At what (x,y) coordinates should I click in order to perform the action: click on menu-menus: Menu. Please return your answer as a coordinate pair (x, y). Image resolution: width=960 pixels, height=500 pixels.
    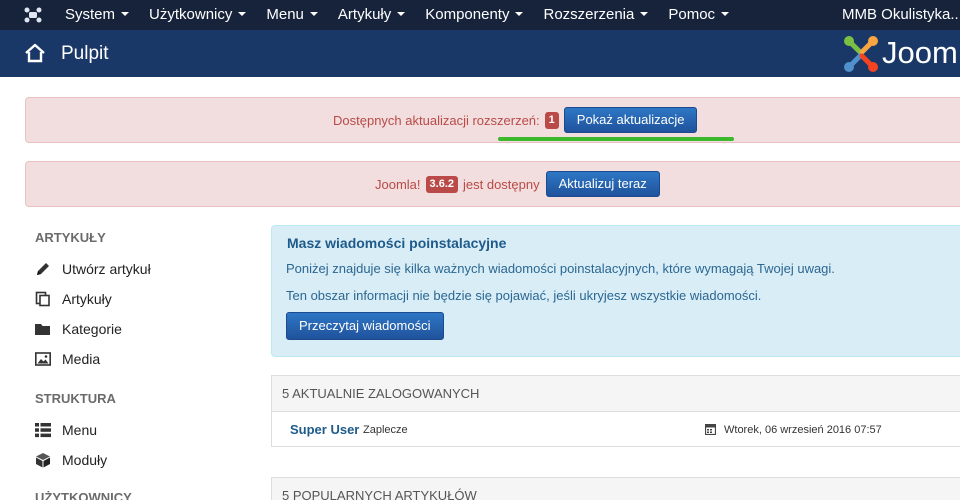
    Looking at the image, I should click on (292, 15).